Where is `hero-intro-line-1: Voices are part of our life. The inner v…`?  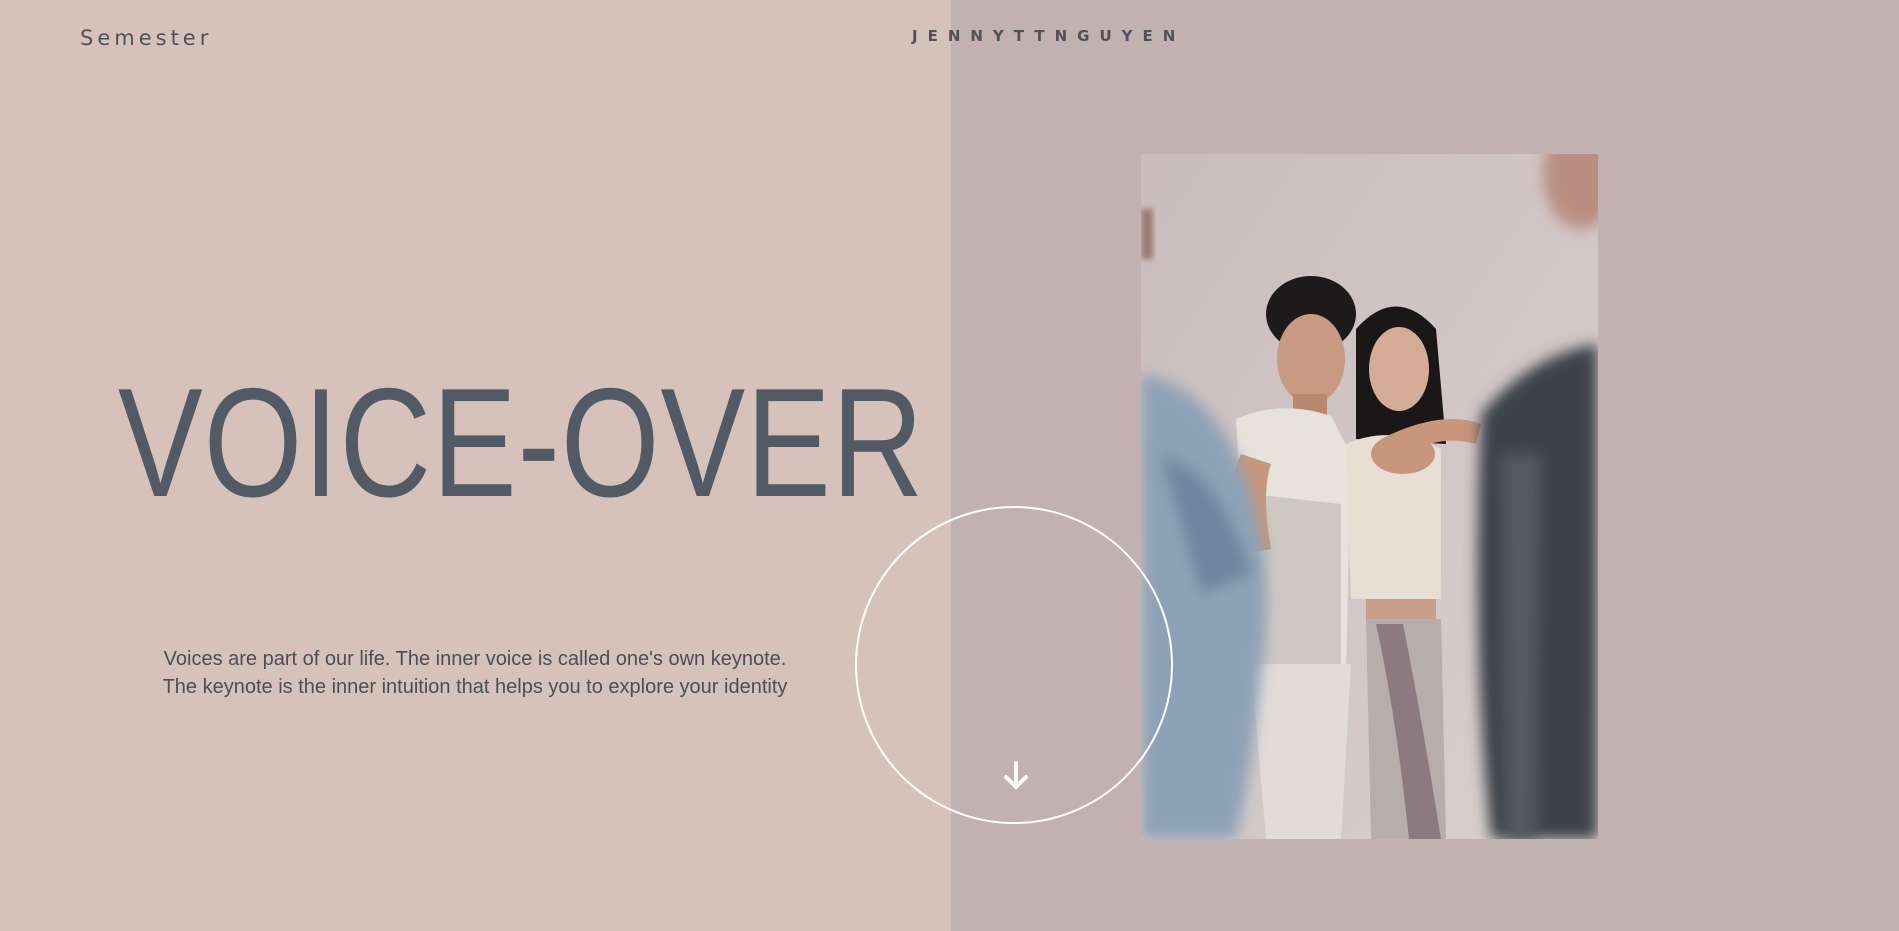 hero-intro-line-1: Voices are part of our life. The inner v… is located at coordinates (475, 659).